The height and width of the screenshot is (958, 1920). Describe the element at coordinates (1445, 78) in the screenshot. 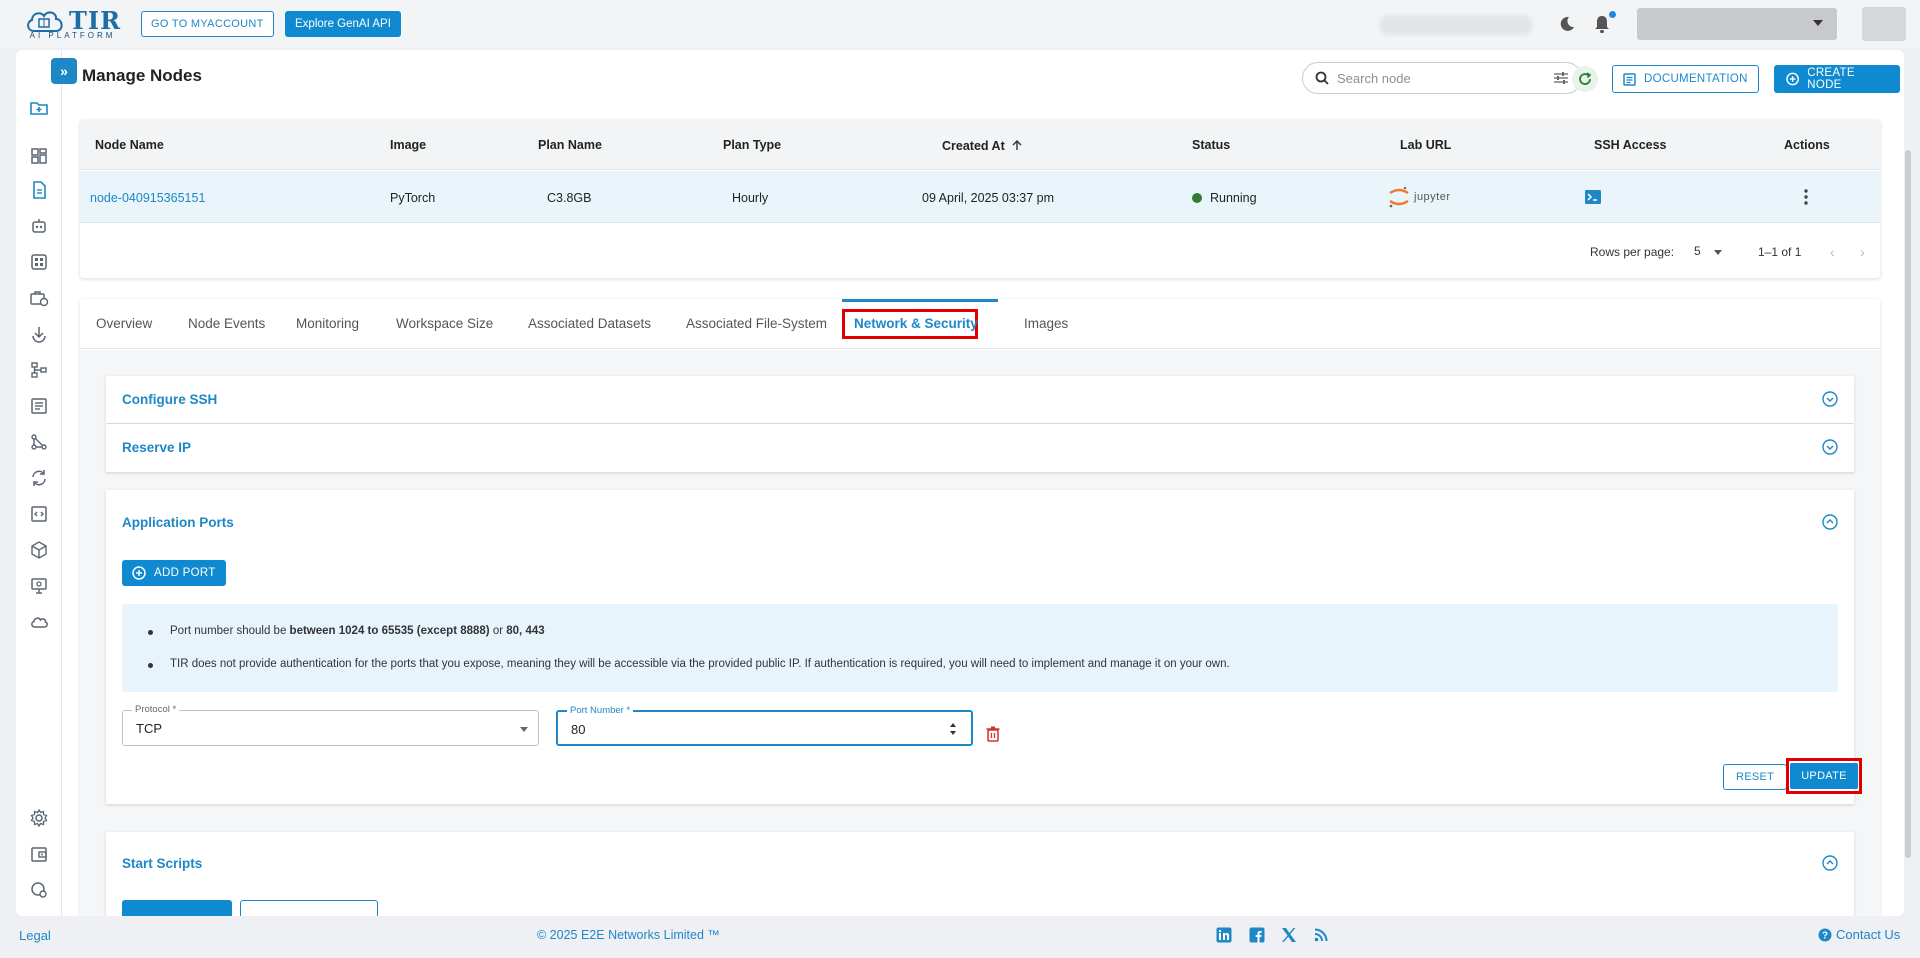

I see `search-input` at that location.